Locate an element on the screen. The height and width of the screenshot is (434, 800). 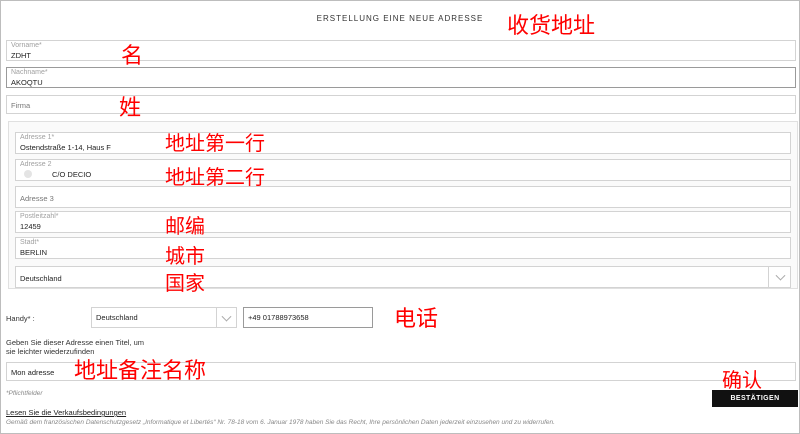
required-note: *Pflichtfelder is located at coordinates (24, 393).